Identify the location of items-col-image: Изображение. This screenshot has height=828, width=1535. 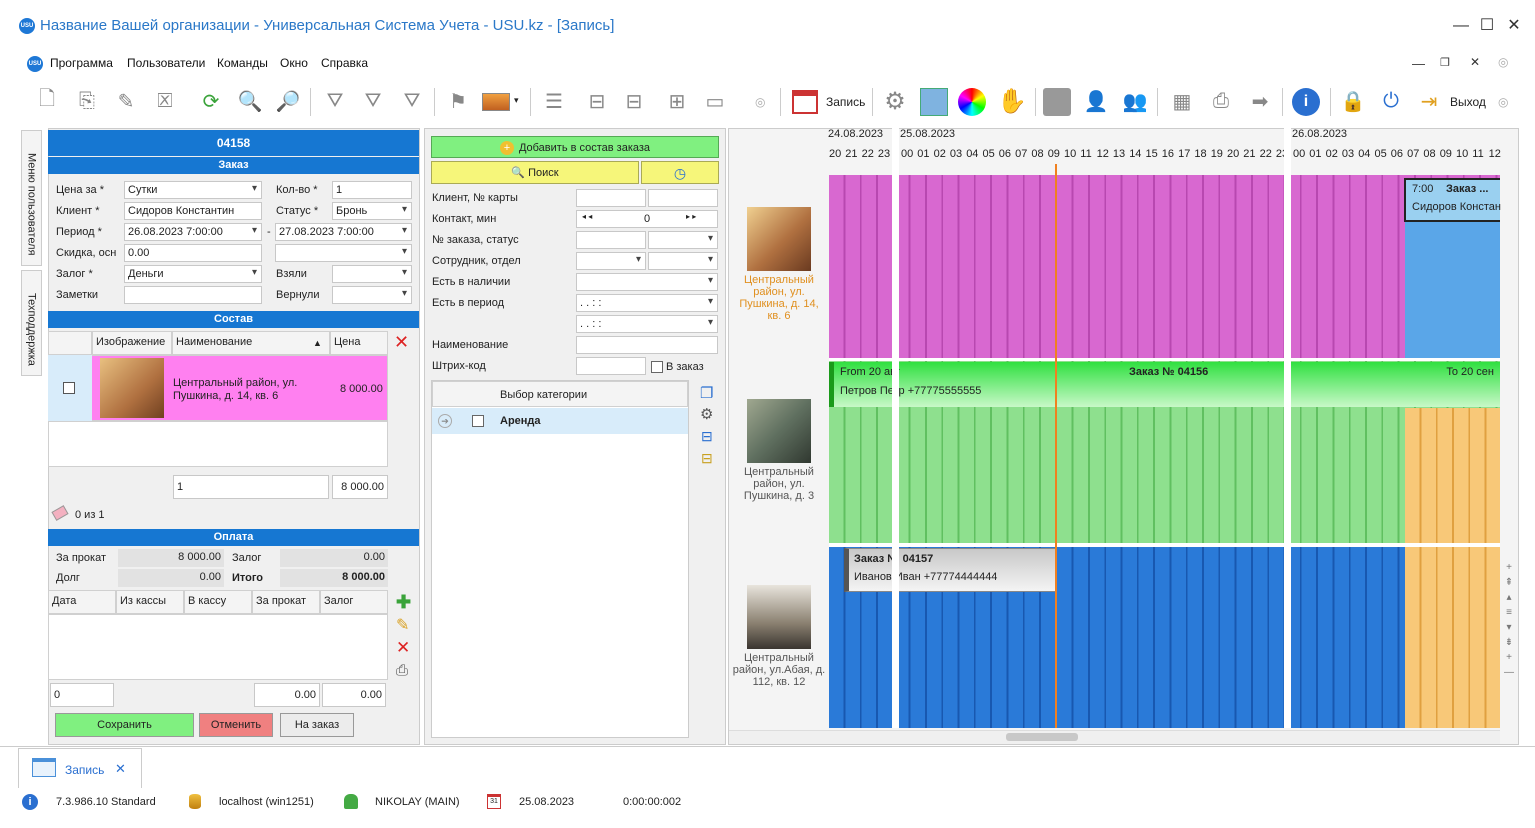
(132, 343).